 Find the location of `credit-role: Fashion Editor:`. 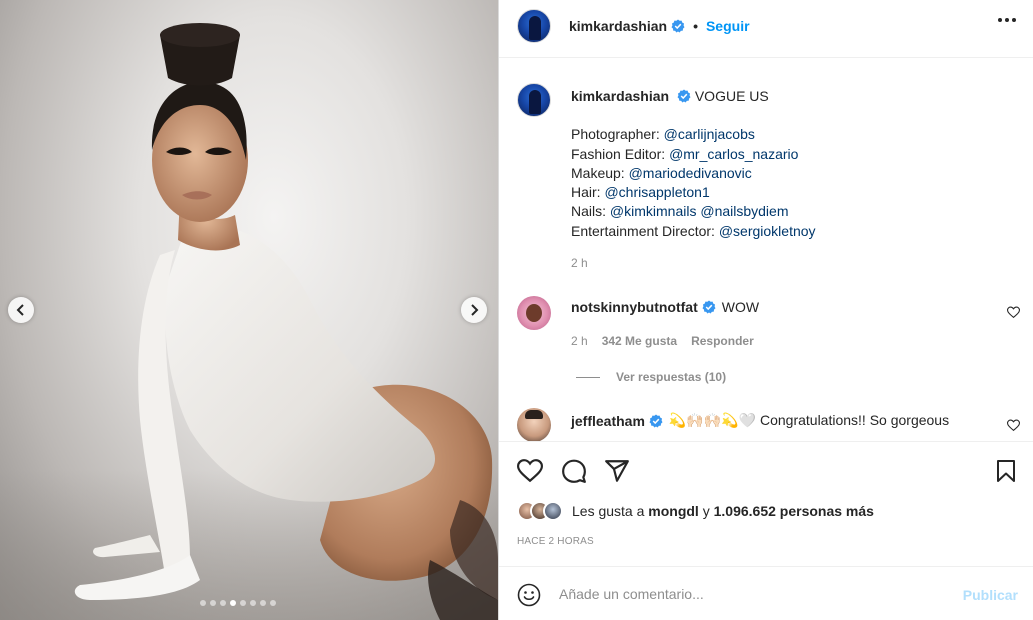

credit-role: Fashion Editor: is located at coordinates (620, 153).